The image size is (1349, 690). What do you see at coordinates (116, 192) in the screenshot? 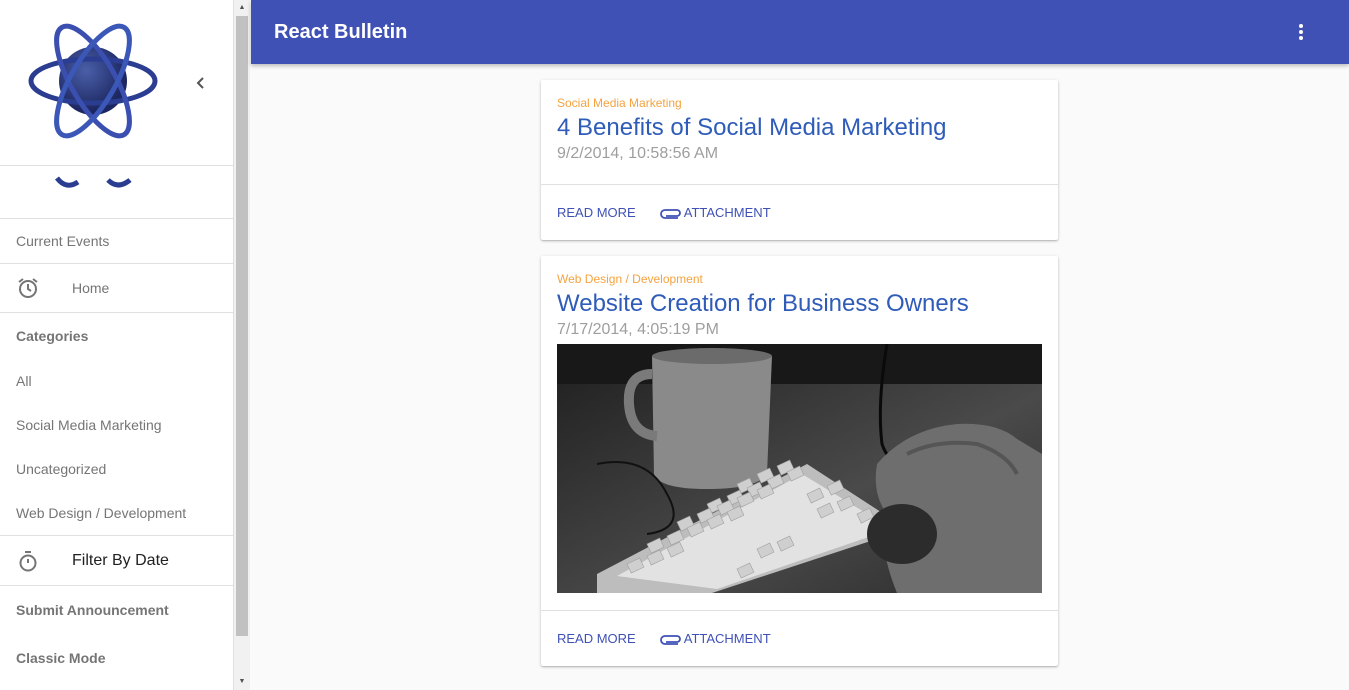
I see `logo-peek` at bounding box center [116, 192].